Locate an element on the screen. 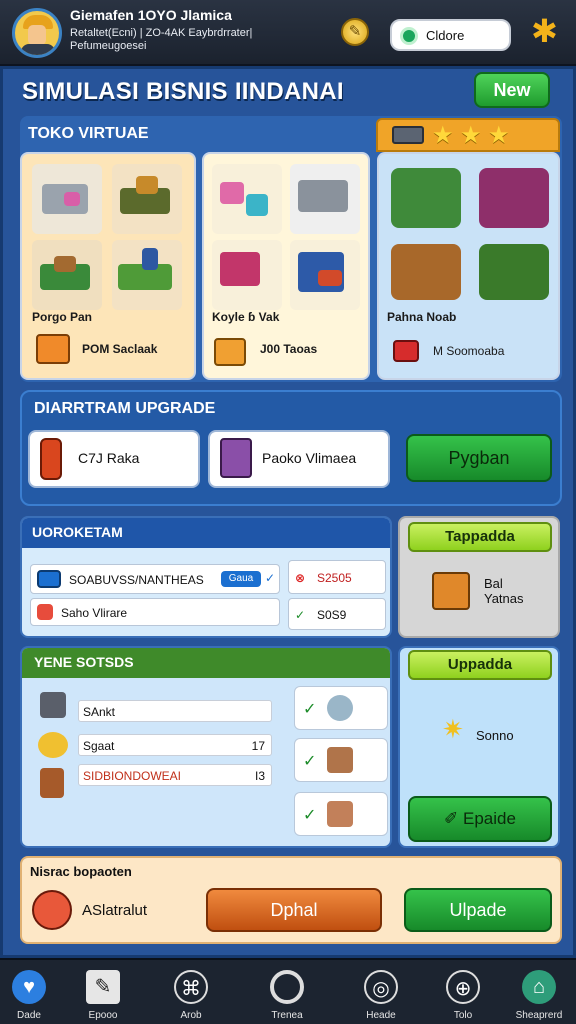 Image resolution: width=576 pixels, height=1024 pixels. stat-label: Sgaat is located at coordinates (99, 746).